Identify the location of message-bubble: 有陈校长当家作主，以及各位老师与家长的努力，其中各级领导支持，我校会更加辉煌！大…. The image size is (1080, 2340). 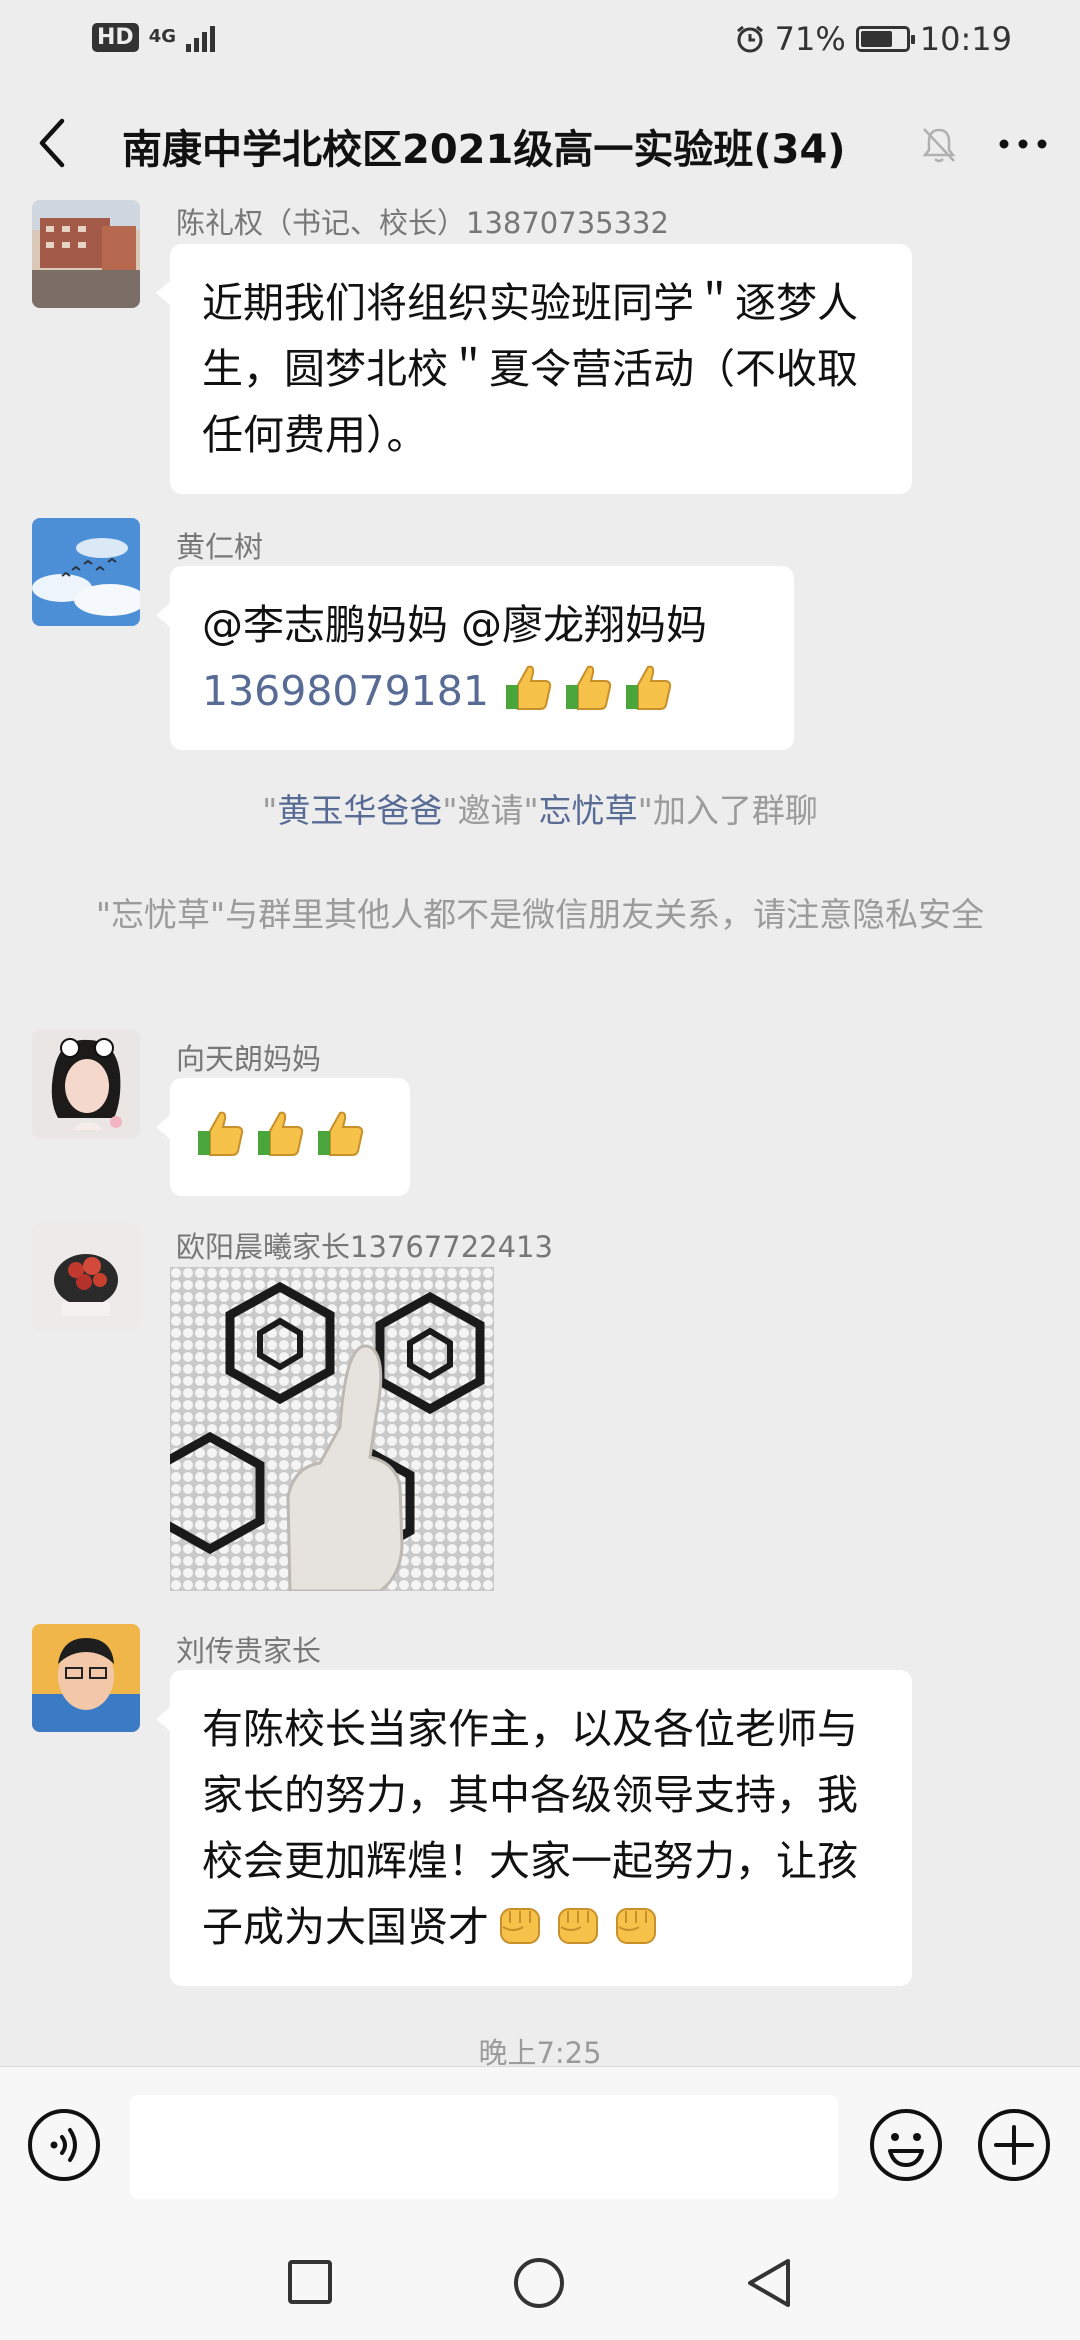
(534, 1828).